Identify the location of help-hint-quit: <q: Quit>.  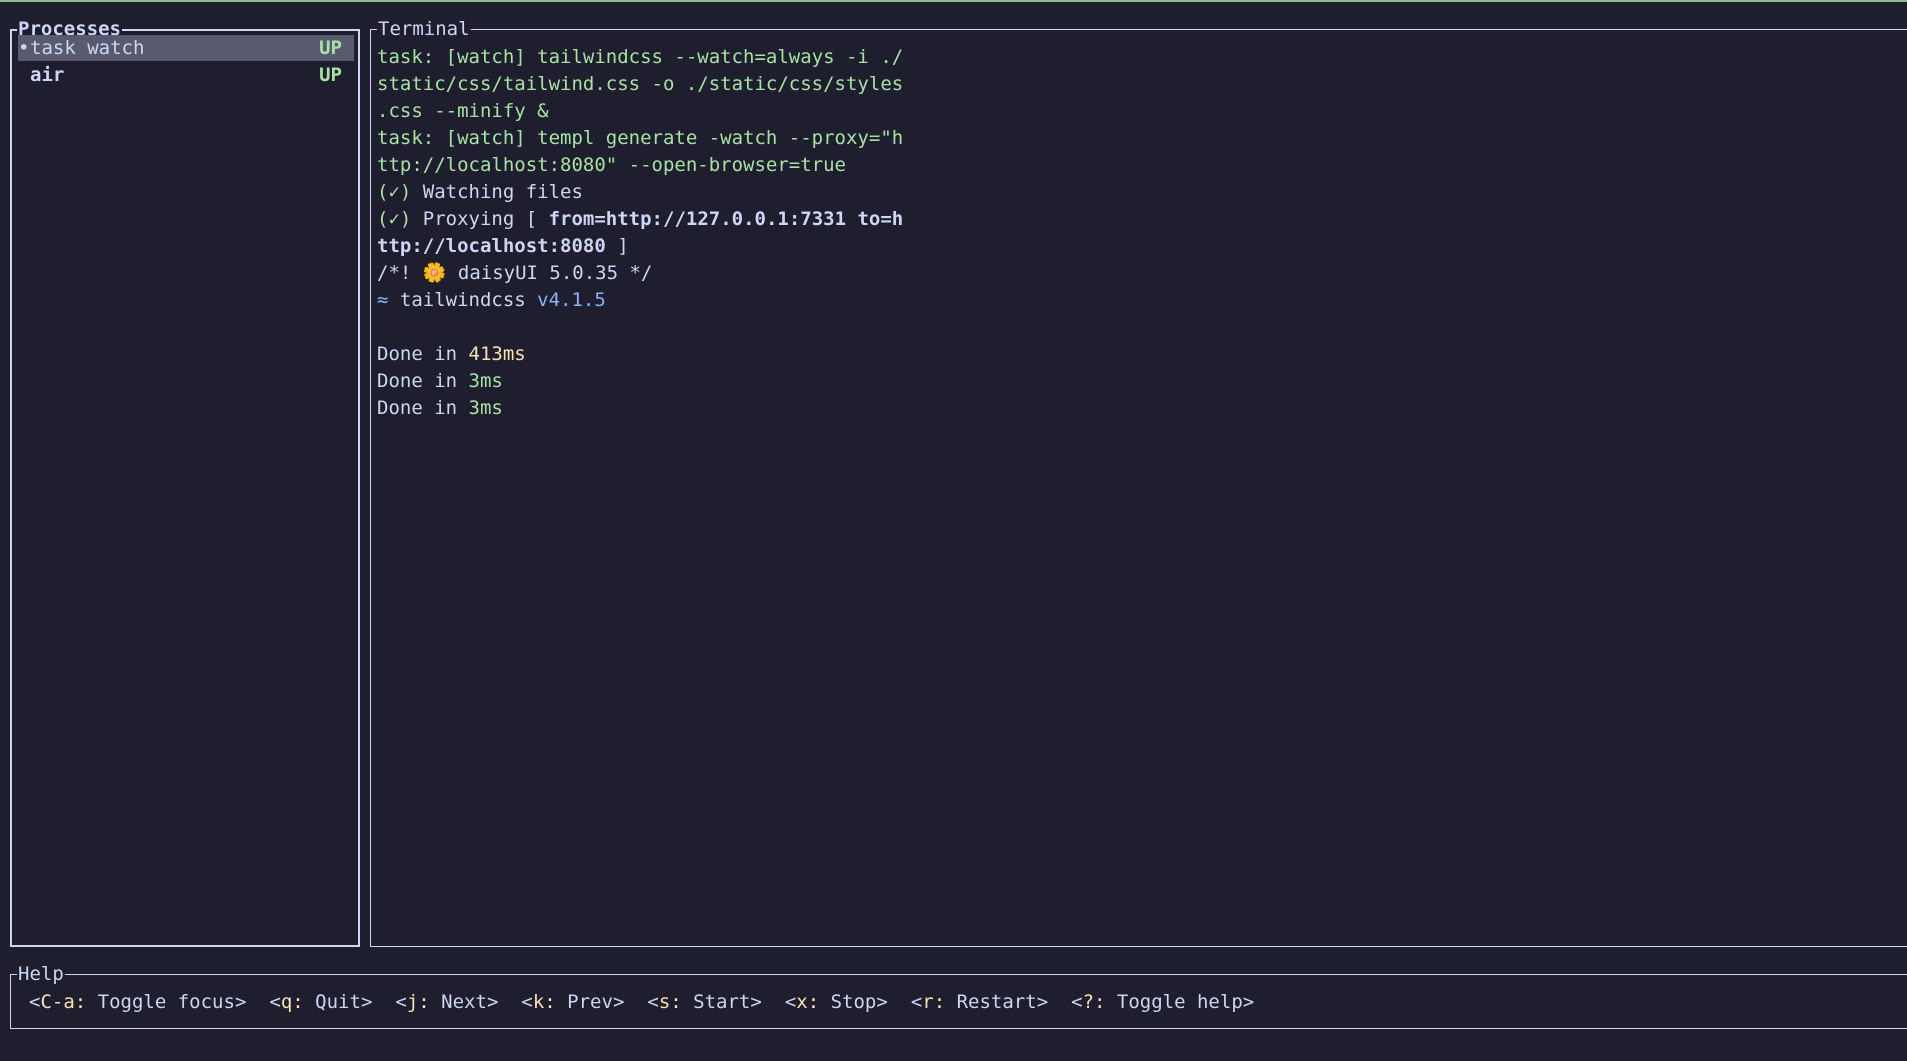
(321, 1002).